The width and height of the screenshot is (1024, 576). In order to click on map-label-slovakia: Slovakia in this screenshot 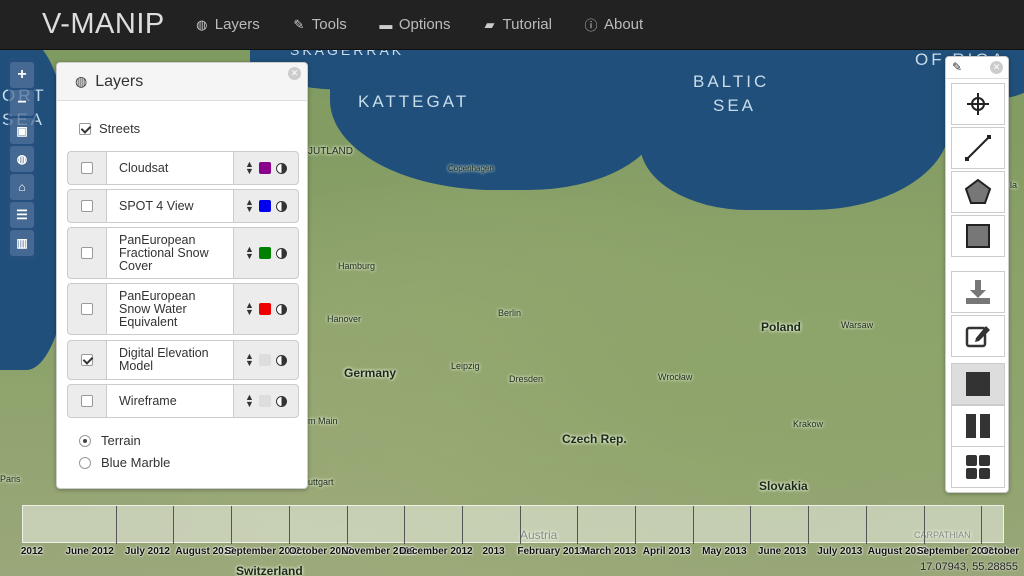, I will do `click(783, 486)`.